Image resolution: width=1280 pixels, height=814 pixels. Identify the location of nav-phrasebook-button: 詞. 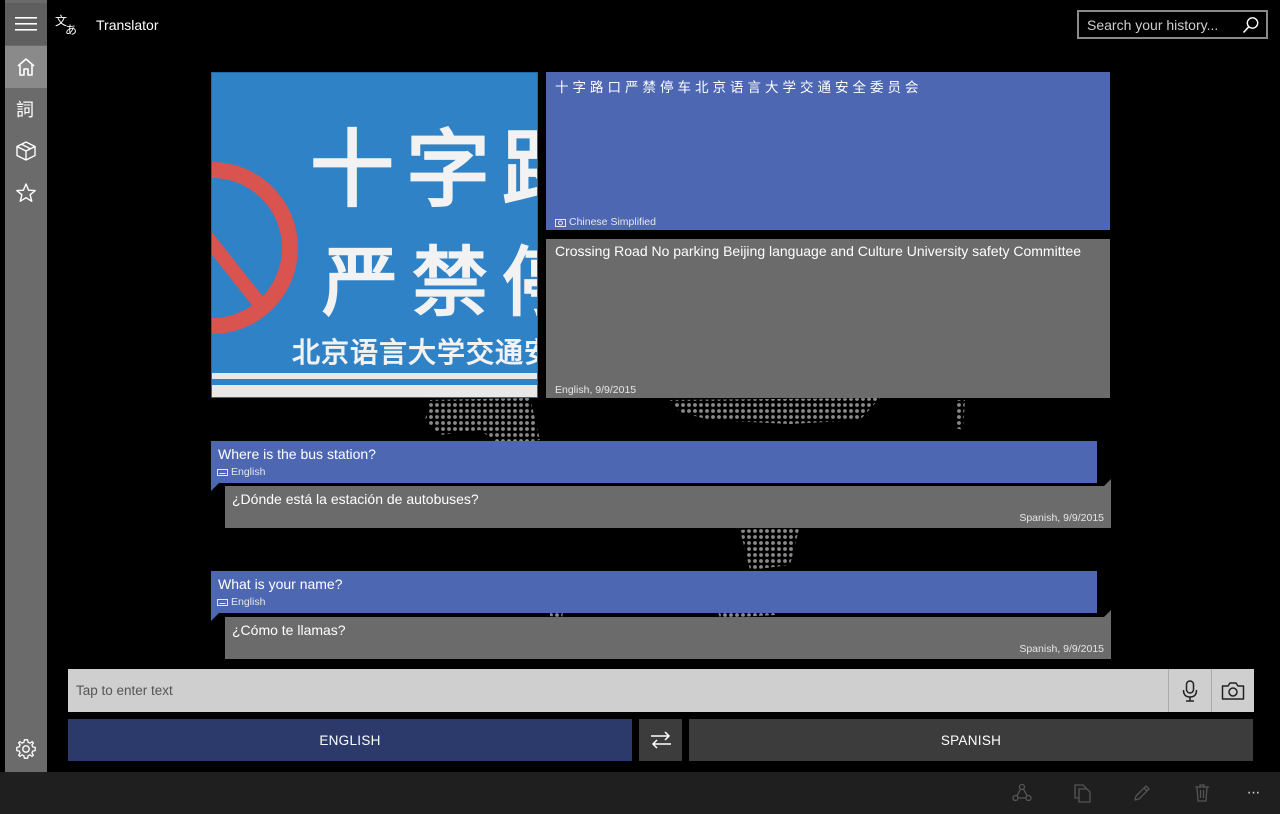
(26, 109).